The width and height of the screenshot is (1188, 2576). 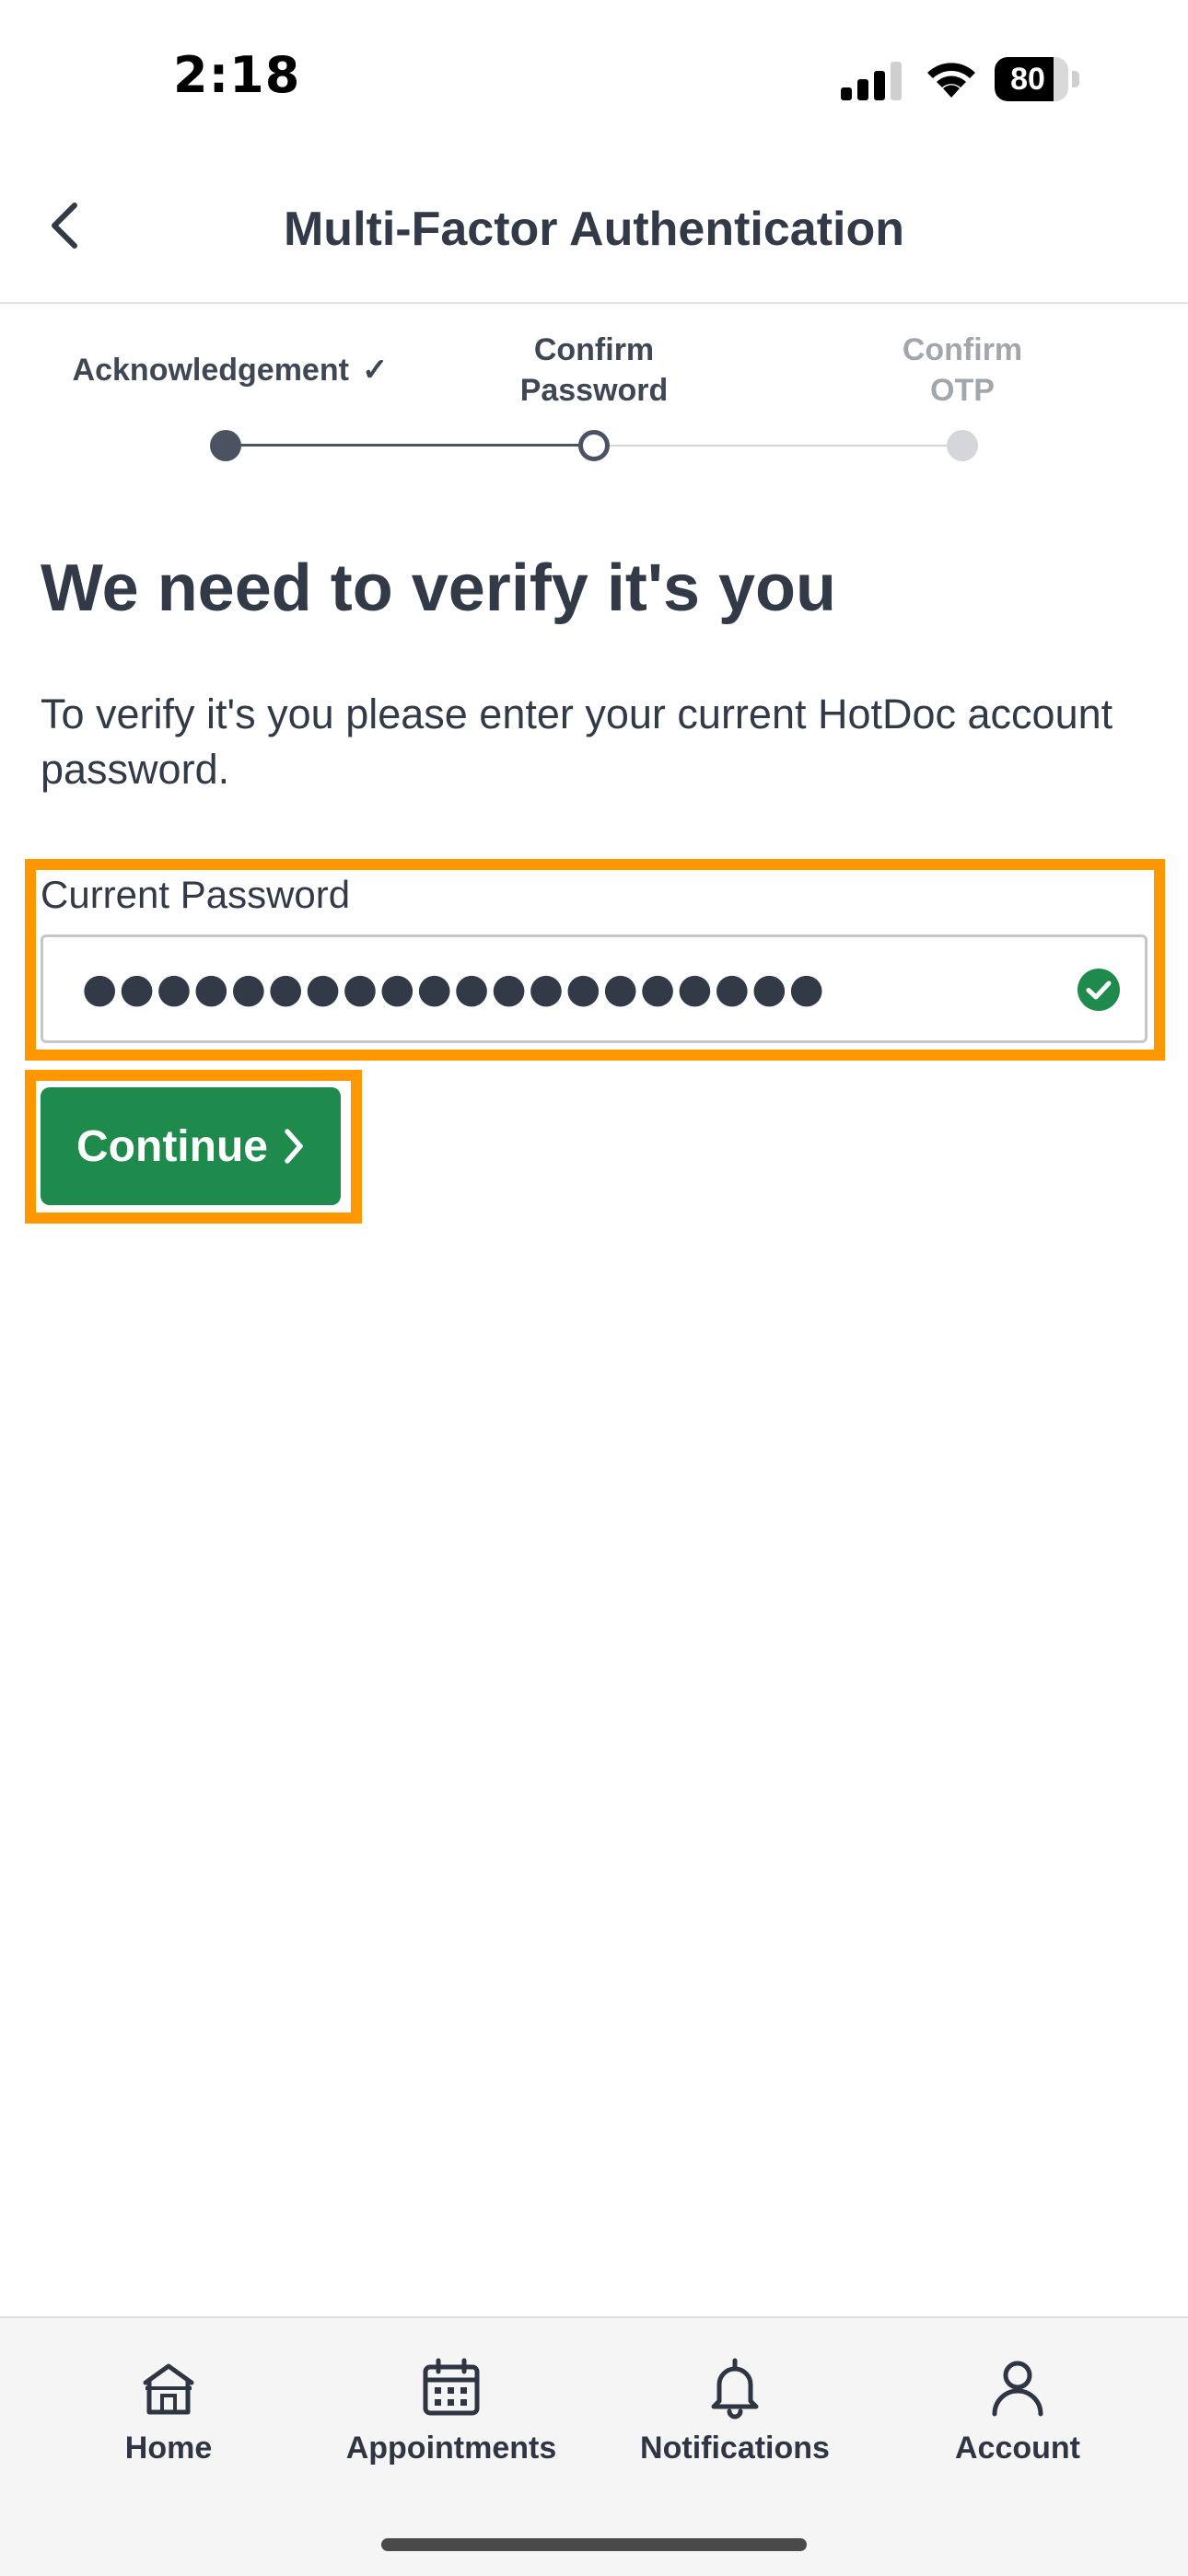 I want to click on chevron-left-icon, so click(x=64, y=226).